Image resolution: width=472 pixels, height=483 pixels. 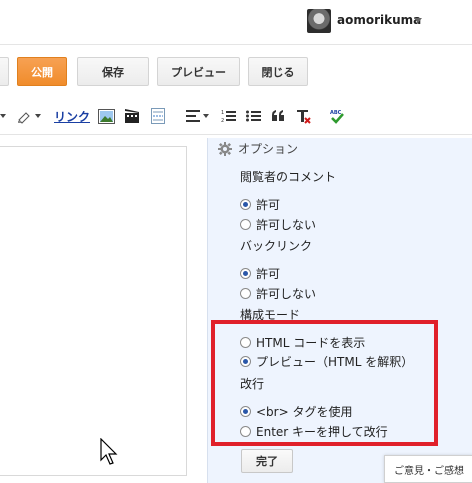 What do you see at coordinates (379, 20) in the screenshot?
I see `username: aomorikuma` at bounding box center [379, 20].